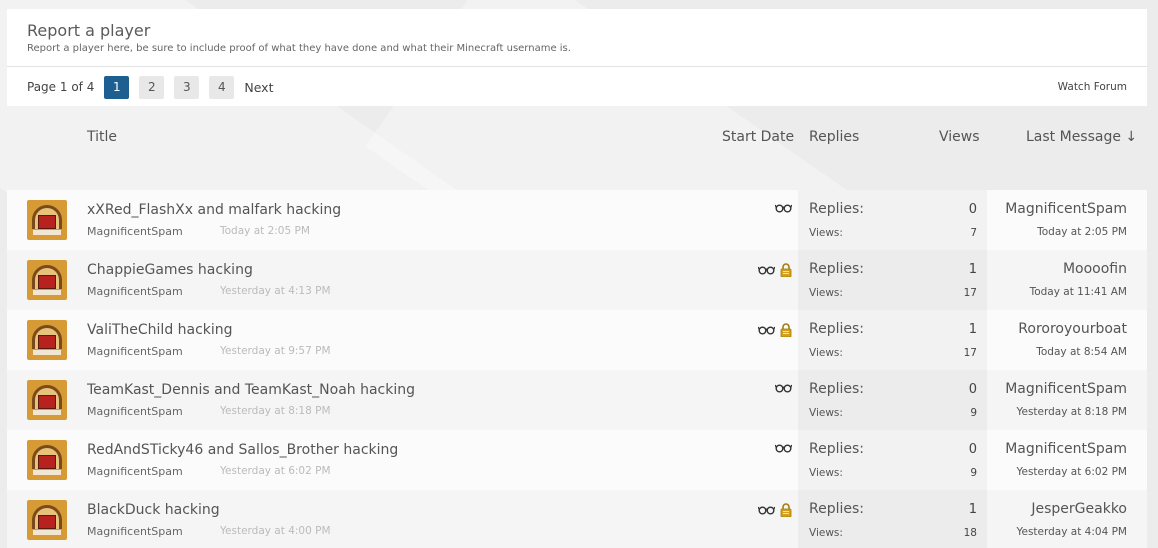 The width and height of the screenshot is (1158, 548). What do you see at coordinates (1067, 340) in the screenshot?
I see `last-message-cell: Rororoyourboat Today at 8:54 AM` at bounding box center [1067, 340].